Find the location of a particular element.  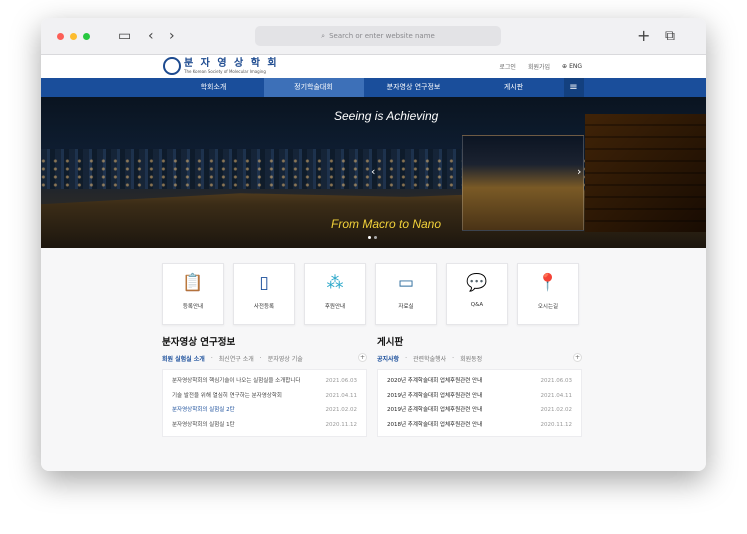

board-title: 게시판 is located at coordinates (390, 342).